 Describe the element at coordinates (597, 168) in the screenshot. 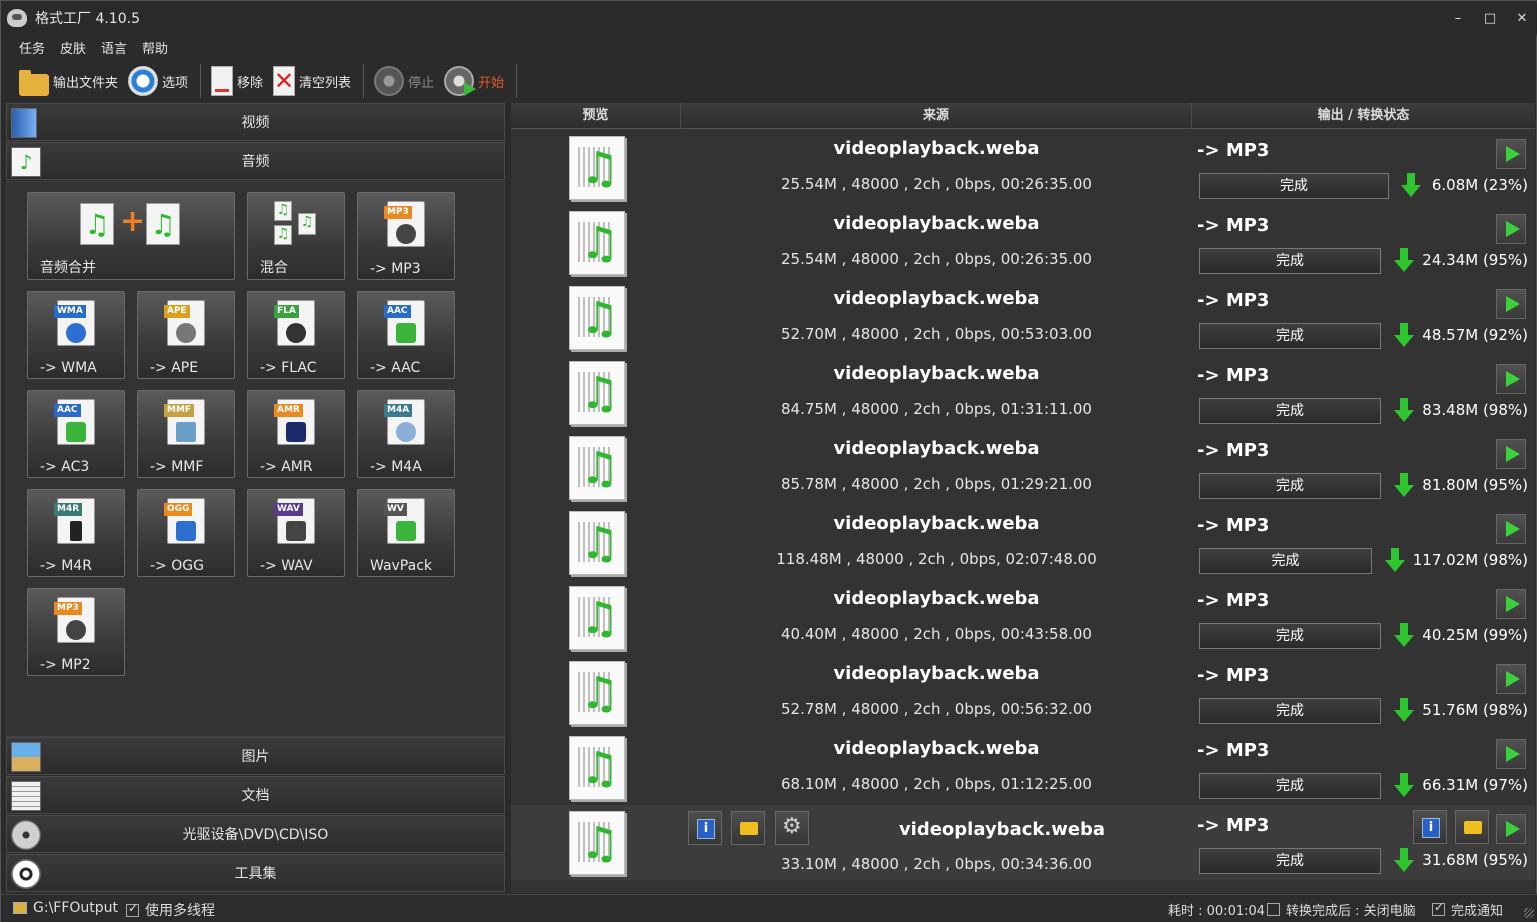

I see `audio-file-thumbnail-icon` at that location.